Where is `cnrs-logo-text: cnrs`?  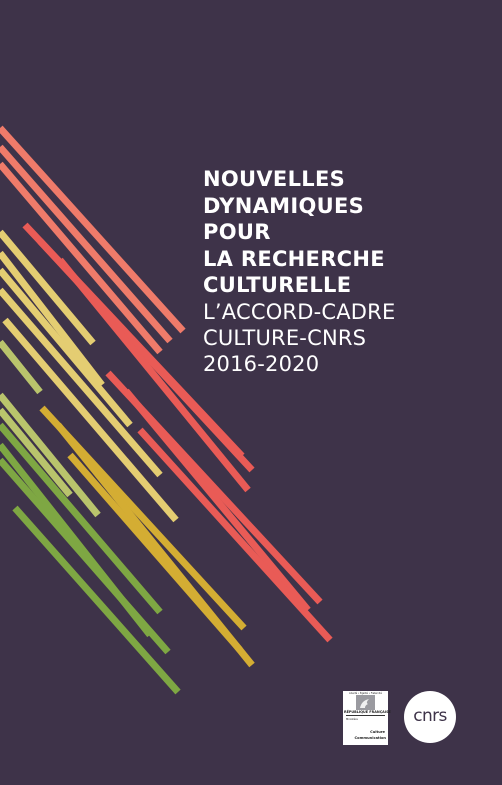
cnrs-logo-text: cnrs is located at coordinates (430, 716).